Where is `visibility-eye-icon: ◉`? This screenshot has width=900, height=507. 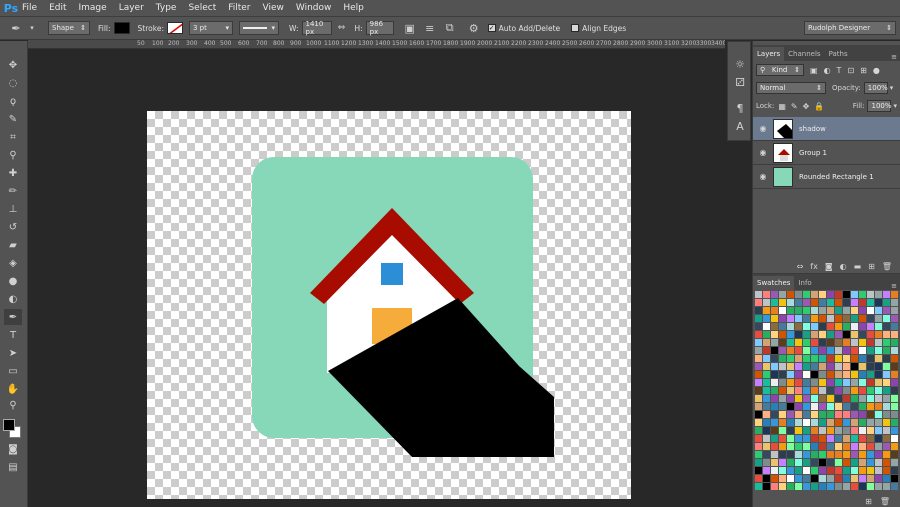
visibility-eye-icon: ◉ is located at coordinates (763, 176).